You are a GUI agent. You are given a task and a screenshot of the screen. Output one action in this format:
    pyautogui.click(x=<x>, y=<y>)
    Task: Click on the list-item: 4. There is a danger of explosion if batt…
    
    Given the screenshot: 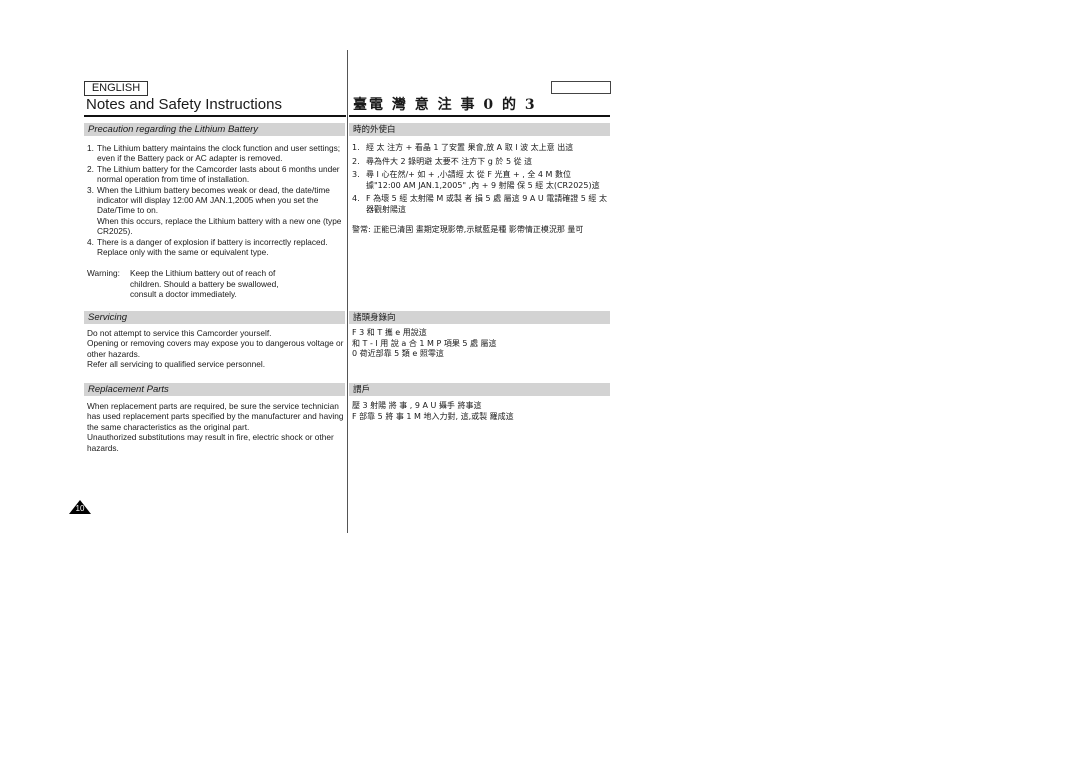 What is the action you would take?
    pyautogui.click(x=207, y=247)
    